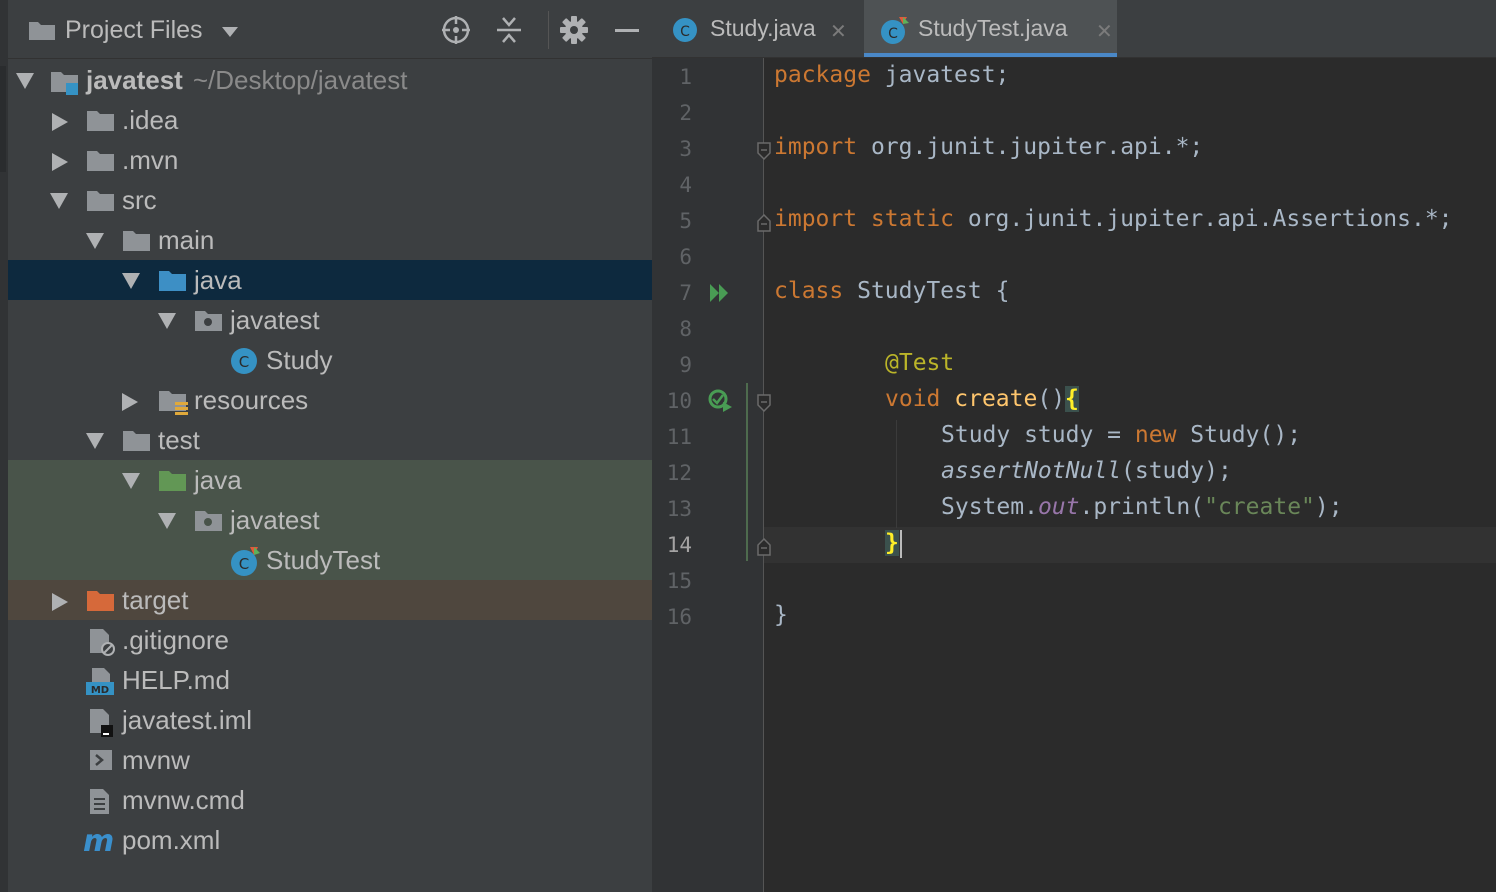  Describe the element at coordinates (100, 682) in the screenshot. I see `markdown-file-icon: MD` at that location.